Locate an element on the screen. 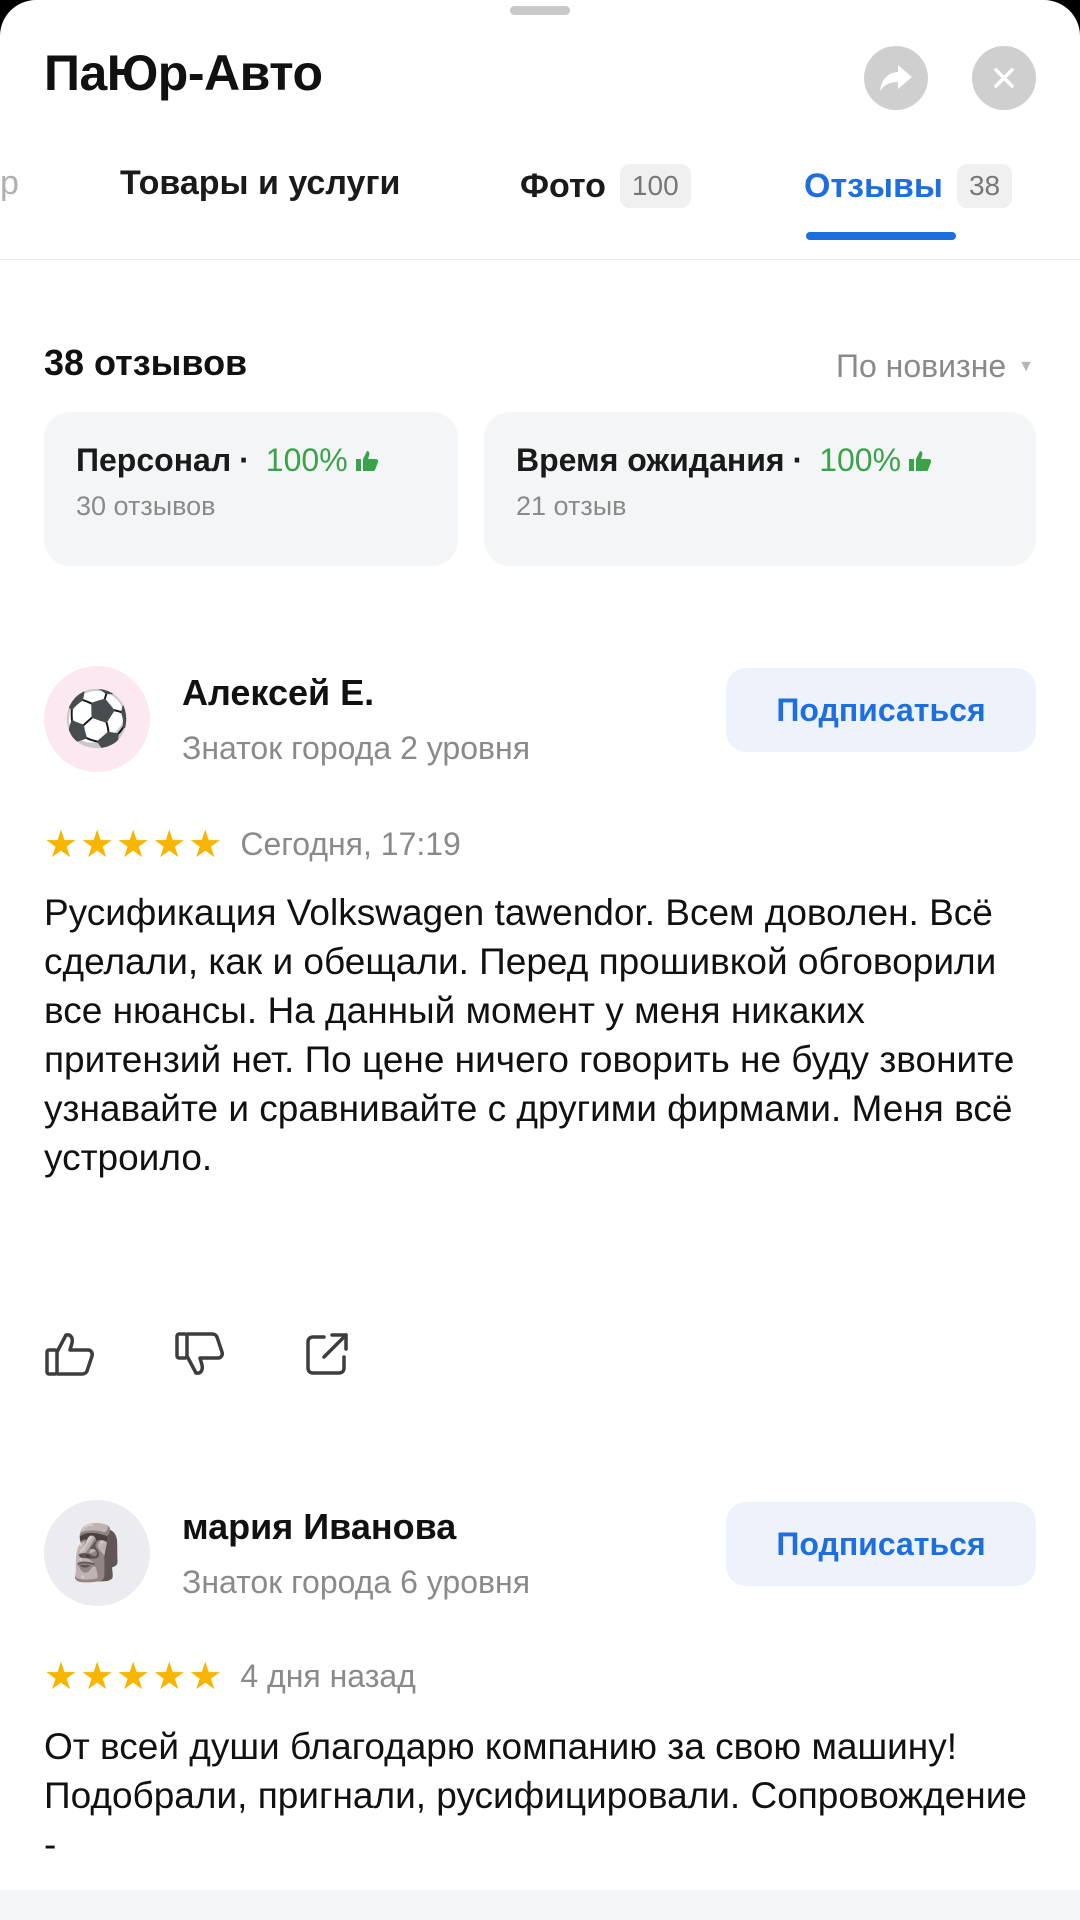 The height and width of the screenshot is (1920, 1080). author-level: Знаток города 2 уровня is located at coordinates (356, 748).